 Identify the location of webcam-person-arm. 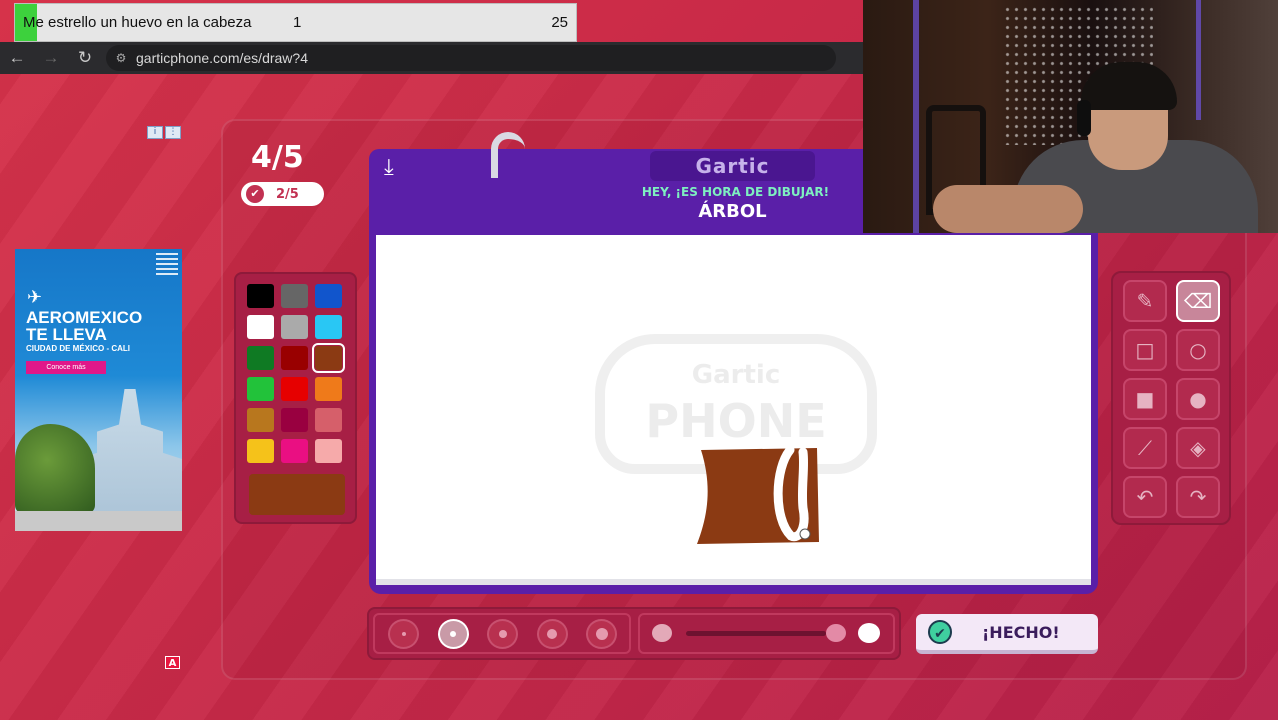
(1008, 209).